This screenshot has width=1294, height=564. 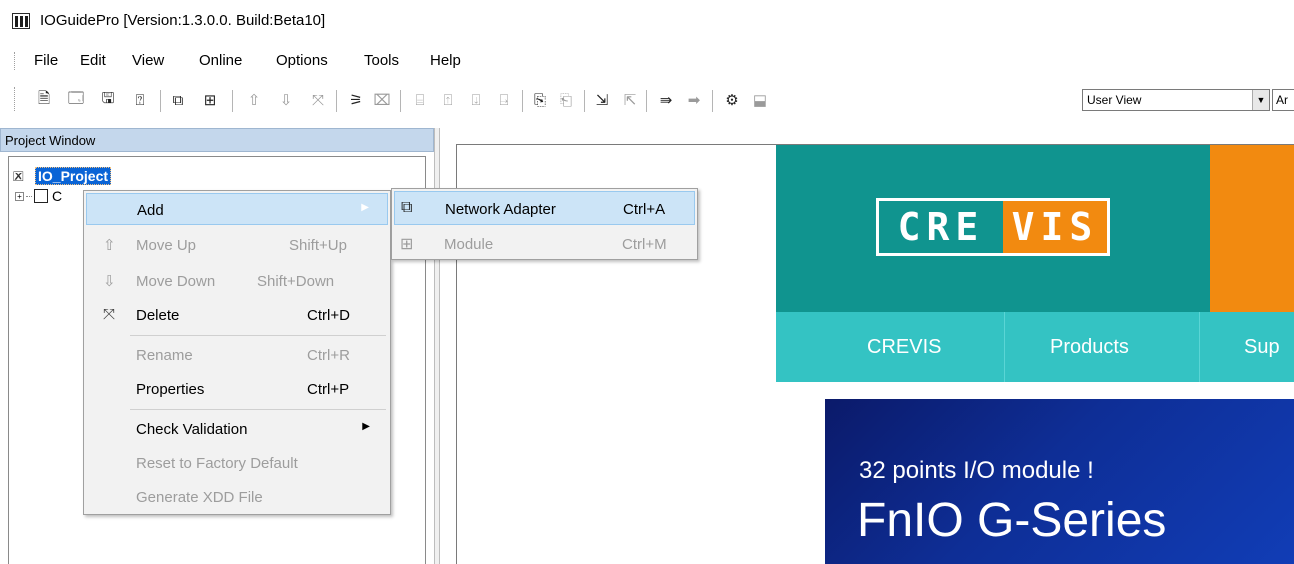 What do you see at coordinates (217, 140) in the screenshot?
I see `project-window-header: Project Window` at bounding box center [217, 140].